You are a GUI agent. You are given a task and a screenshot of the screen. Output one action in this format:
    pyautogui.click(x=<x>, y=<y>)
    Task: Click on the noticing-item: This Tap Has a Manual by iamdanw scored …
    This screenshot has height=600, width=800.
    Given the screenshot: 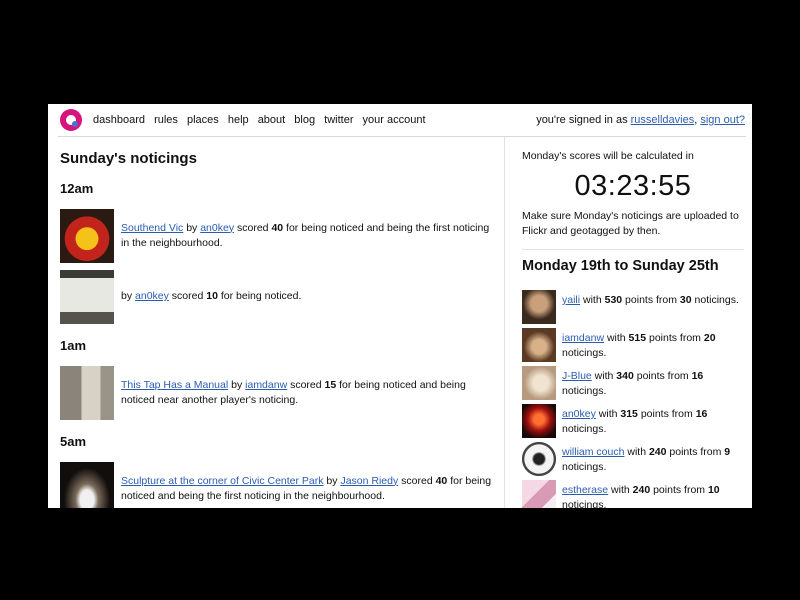 What is the action you would take?
    pyautogui.click(x=280, y=392)
    